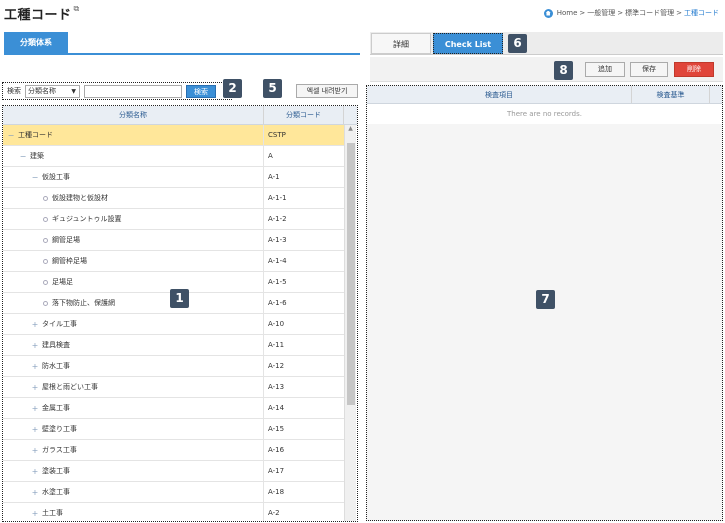 The image size is (725, 523). Describe the element at coordinates (56, 177) in the screenshot. I see `tree-node-label: 仮設工事` at that location.